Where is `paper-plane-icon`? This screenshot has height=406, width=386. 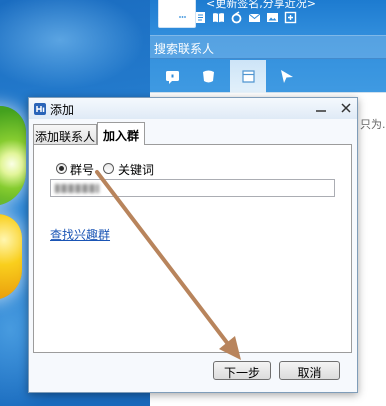 paper-plane-icon is located at coordinates (286, 76).